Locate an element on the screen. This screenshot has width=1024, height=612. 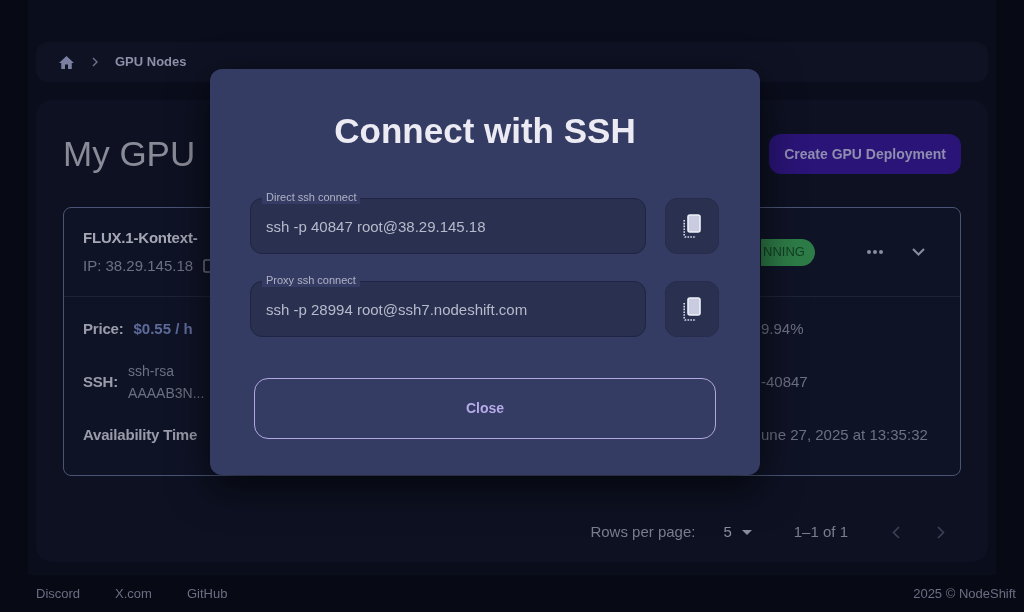
rows-per-page-label: Rows per page: is located at coordinates (643, 531).